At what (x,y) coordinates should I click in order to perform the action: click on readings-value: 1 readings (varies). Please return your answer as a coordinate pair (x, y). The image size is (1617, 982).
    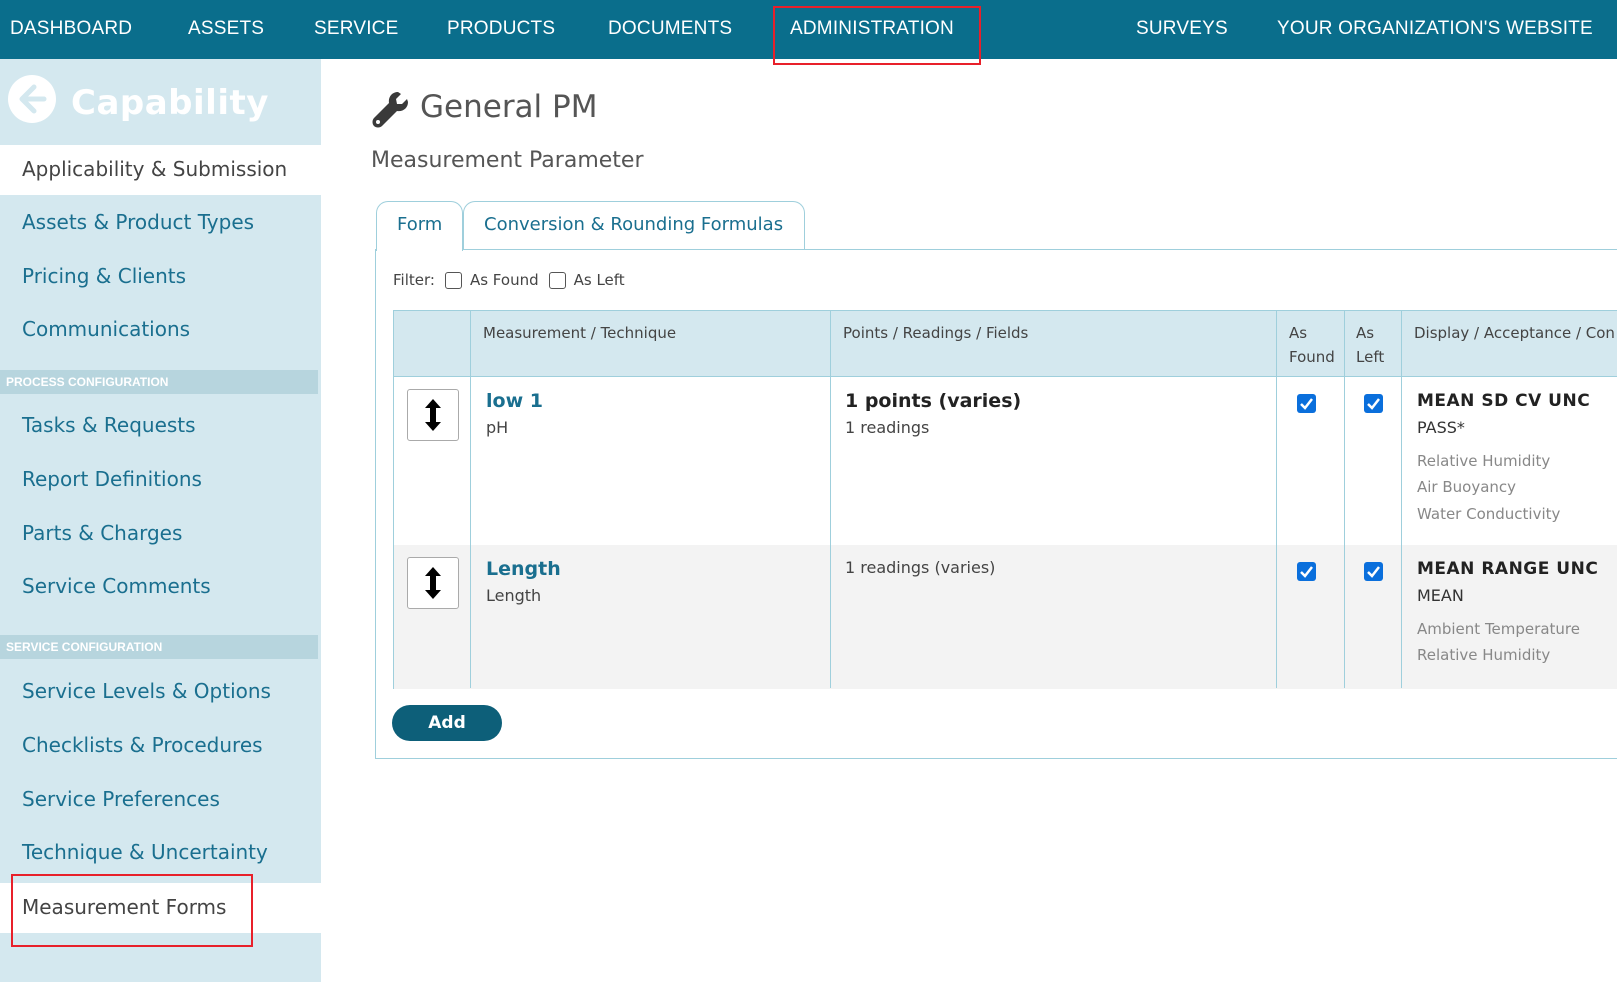
    Looking at the image, I should click on (920, 567).